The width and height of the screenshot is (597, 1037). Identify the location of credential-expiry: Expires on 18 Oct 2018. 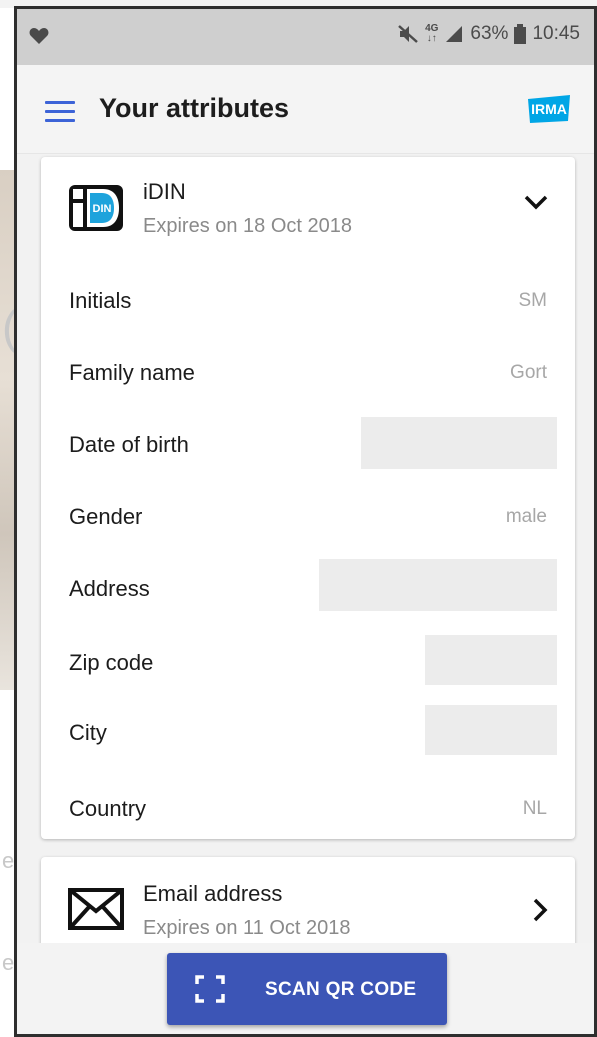
(248, 226).